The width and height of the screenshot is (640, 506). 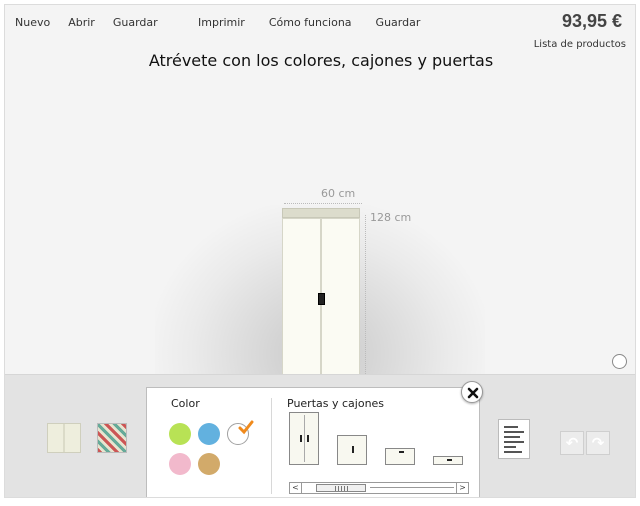 What do you see at coordinates (591, 21) in the screenshot?
I see `total-price: 93,95 €` at bounding box center [591, 21].